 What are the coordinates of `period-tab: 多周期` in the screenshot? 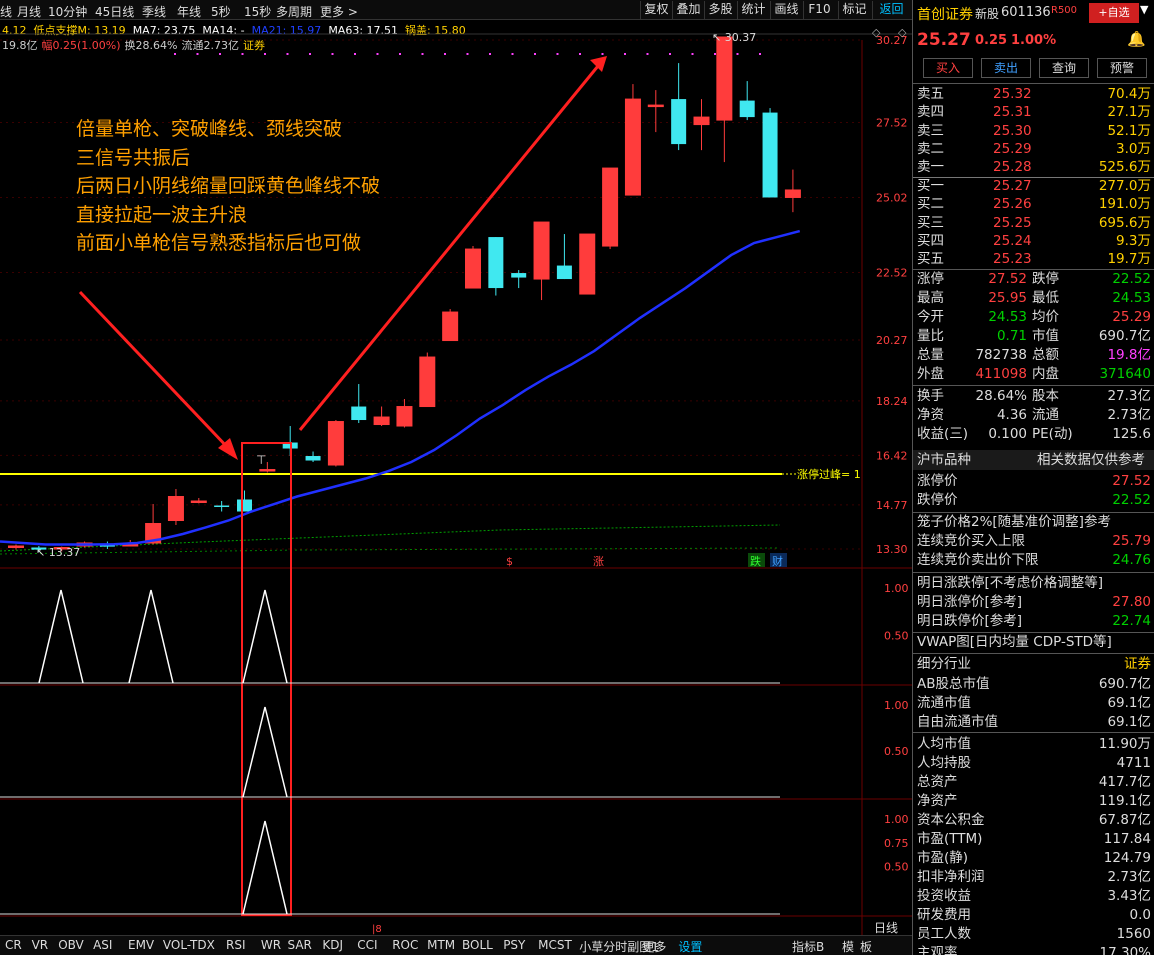 It's located at (294, 11).